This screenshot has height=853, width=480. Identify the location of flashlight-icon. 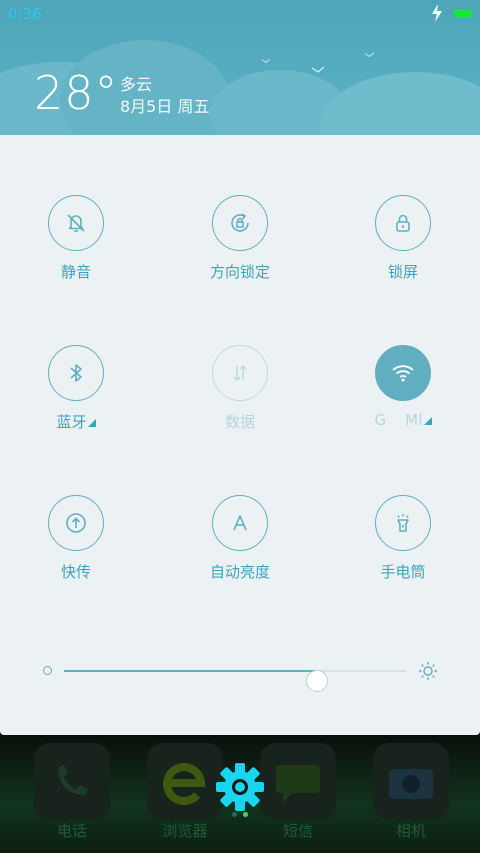
(403, 523).